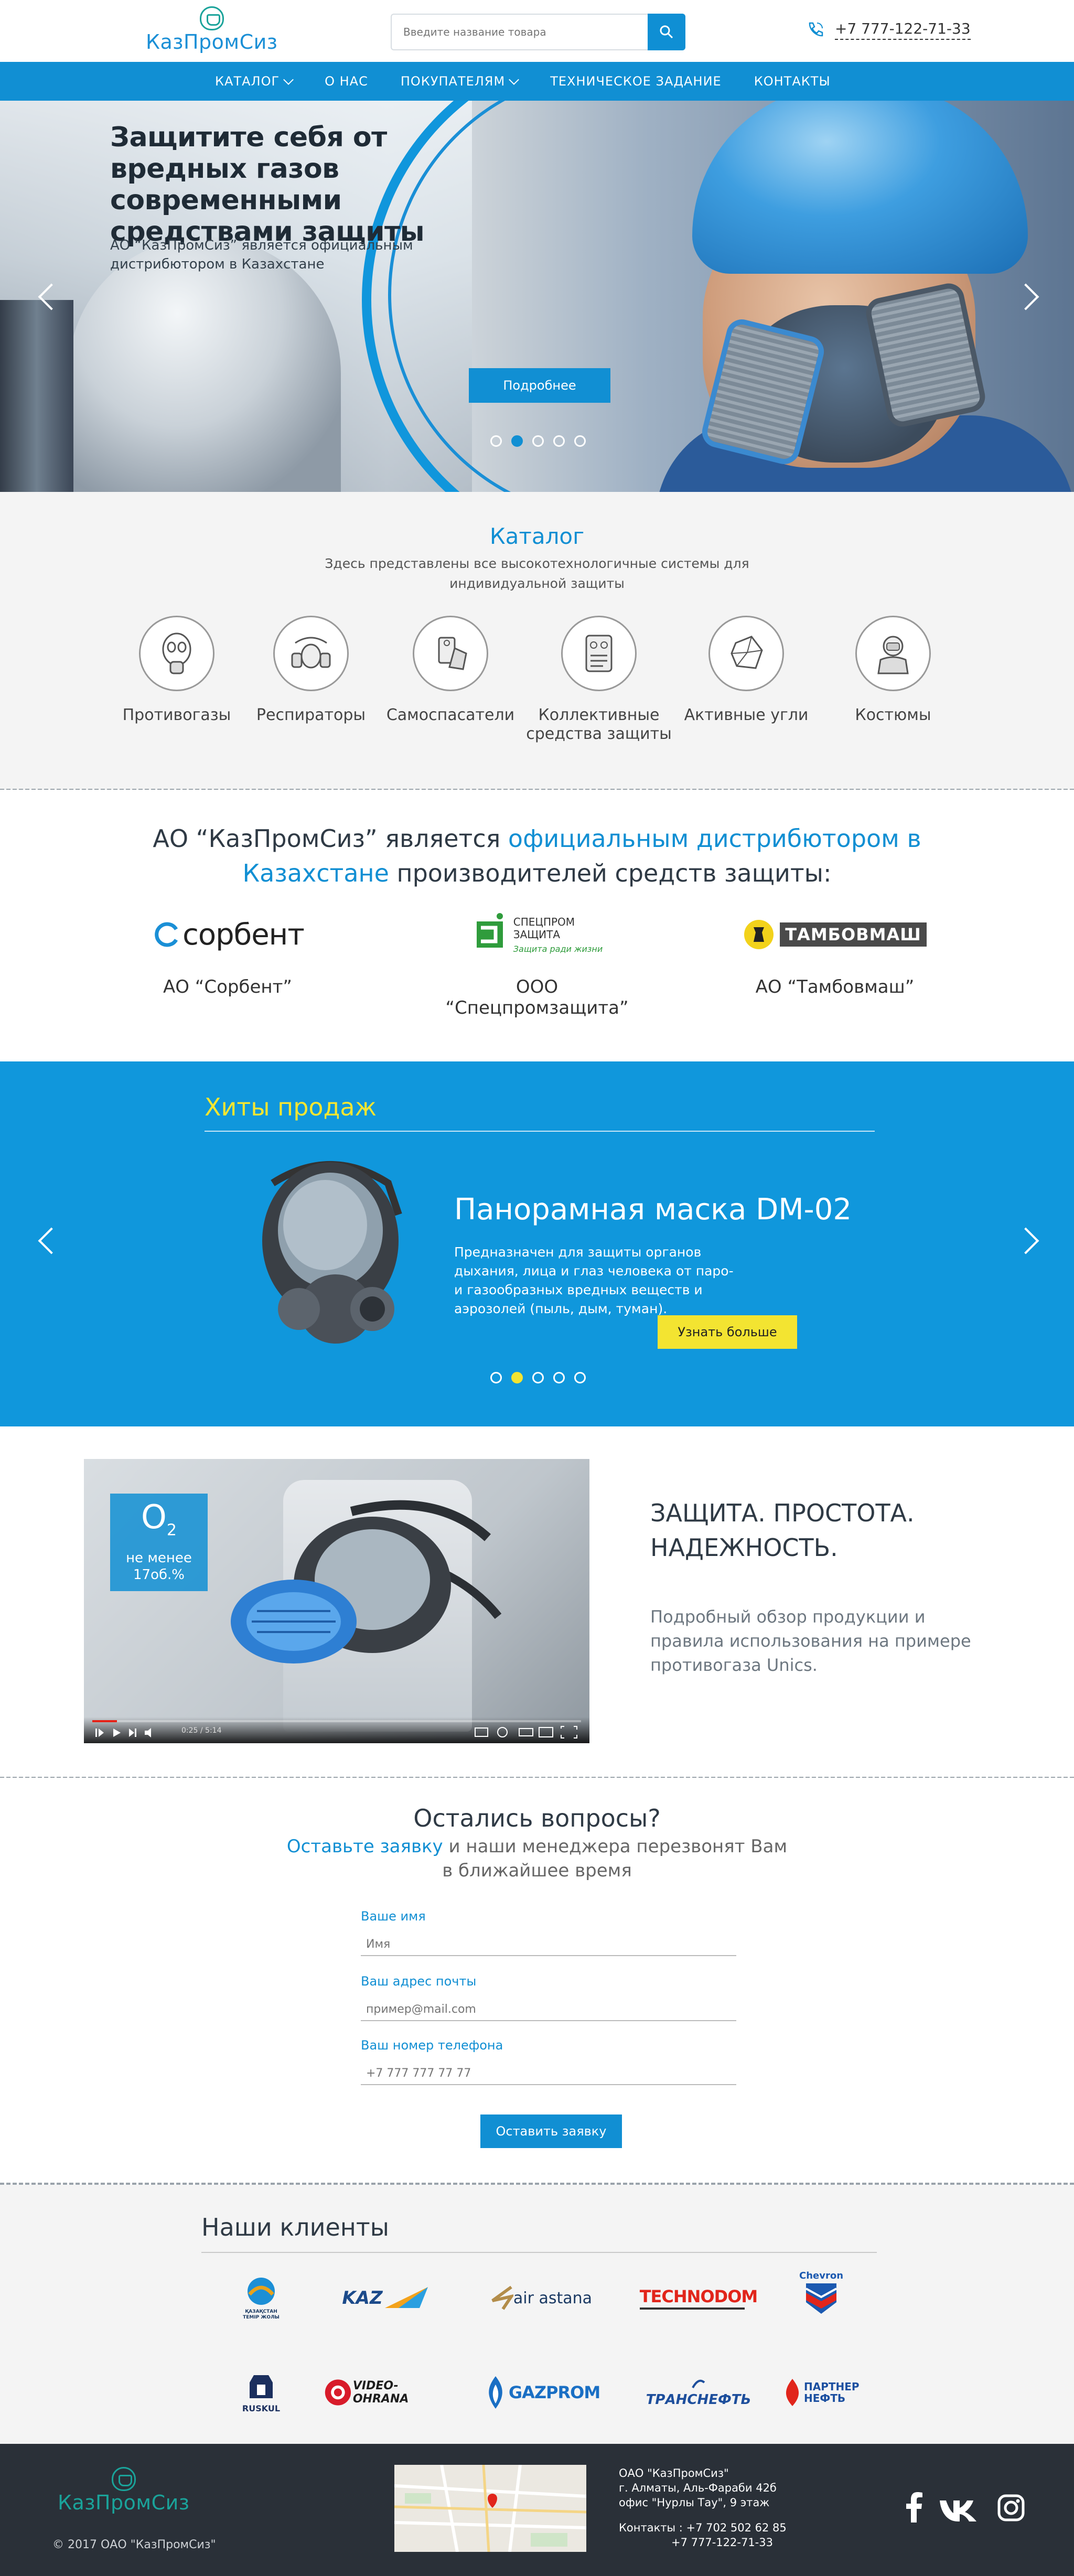  What do you see at coordinates (254, 81) in the screenshot?
I see `nav-item-catalog: КАТАЛОГ` at bounding box center [254, 81].